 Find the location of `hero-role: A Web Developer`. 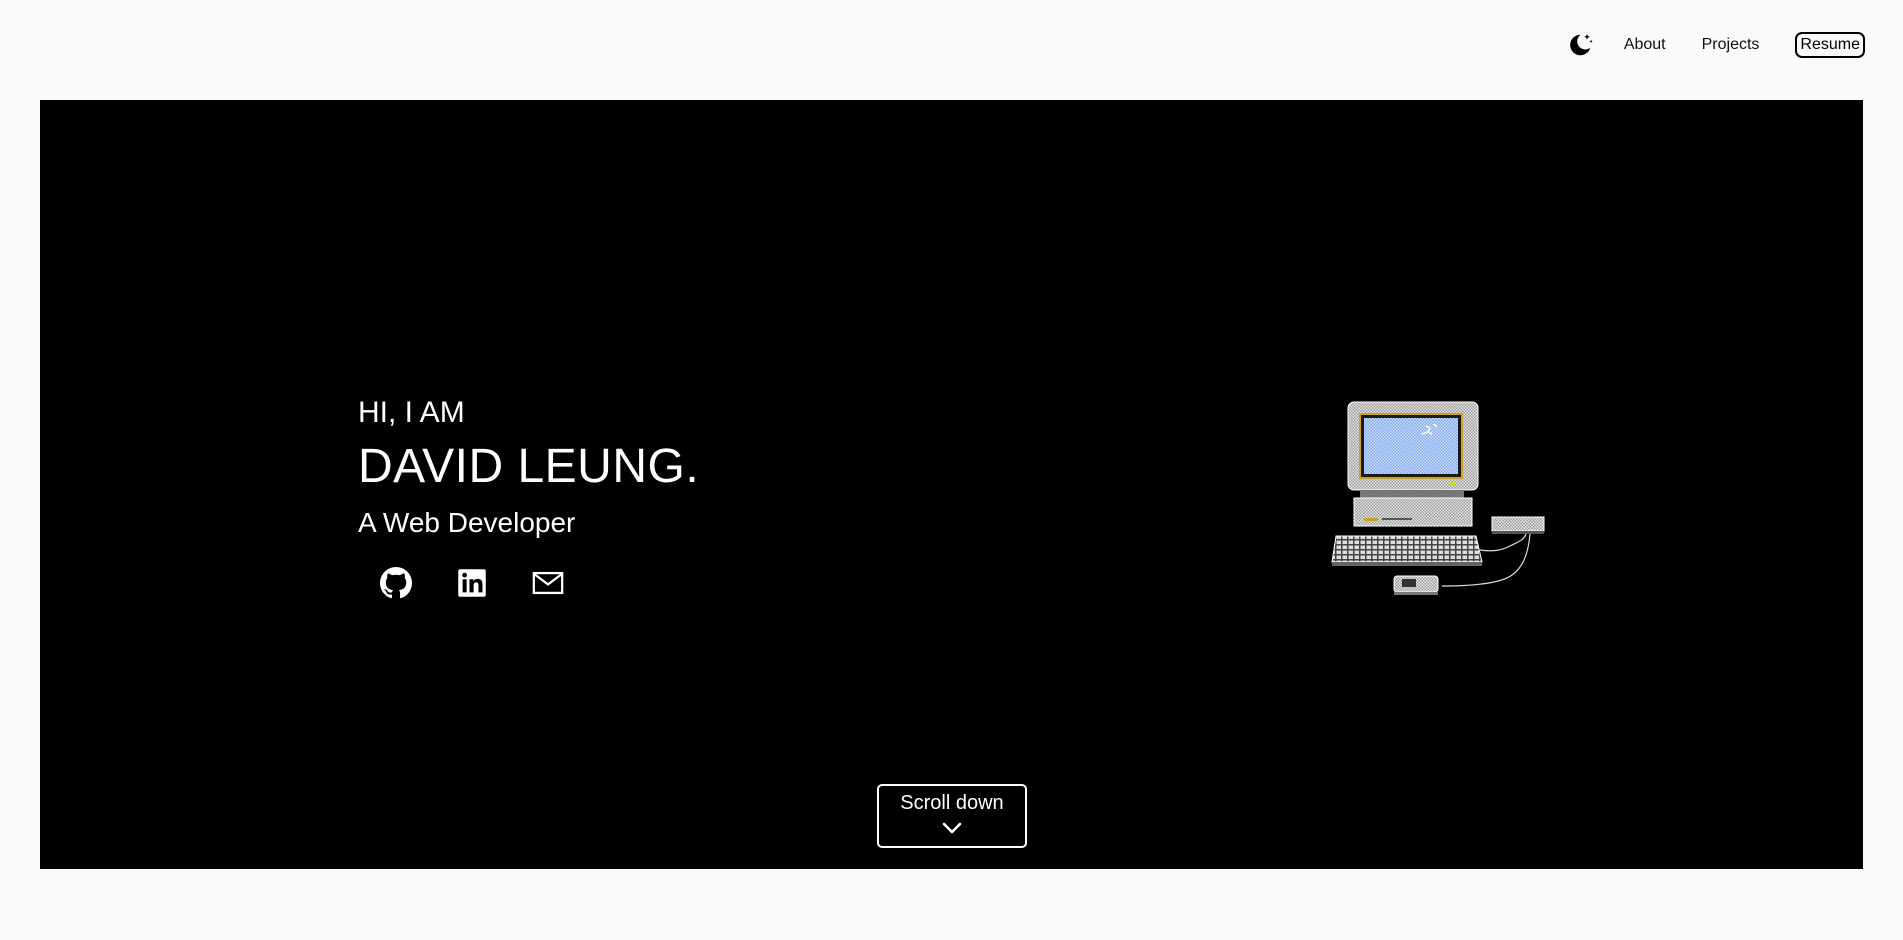

hero-role: A Web Developer is located at coordinates (467, 522).